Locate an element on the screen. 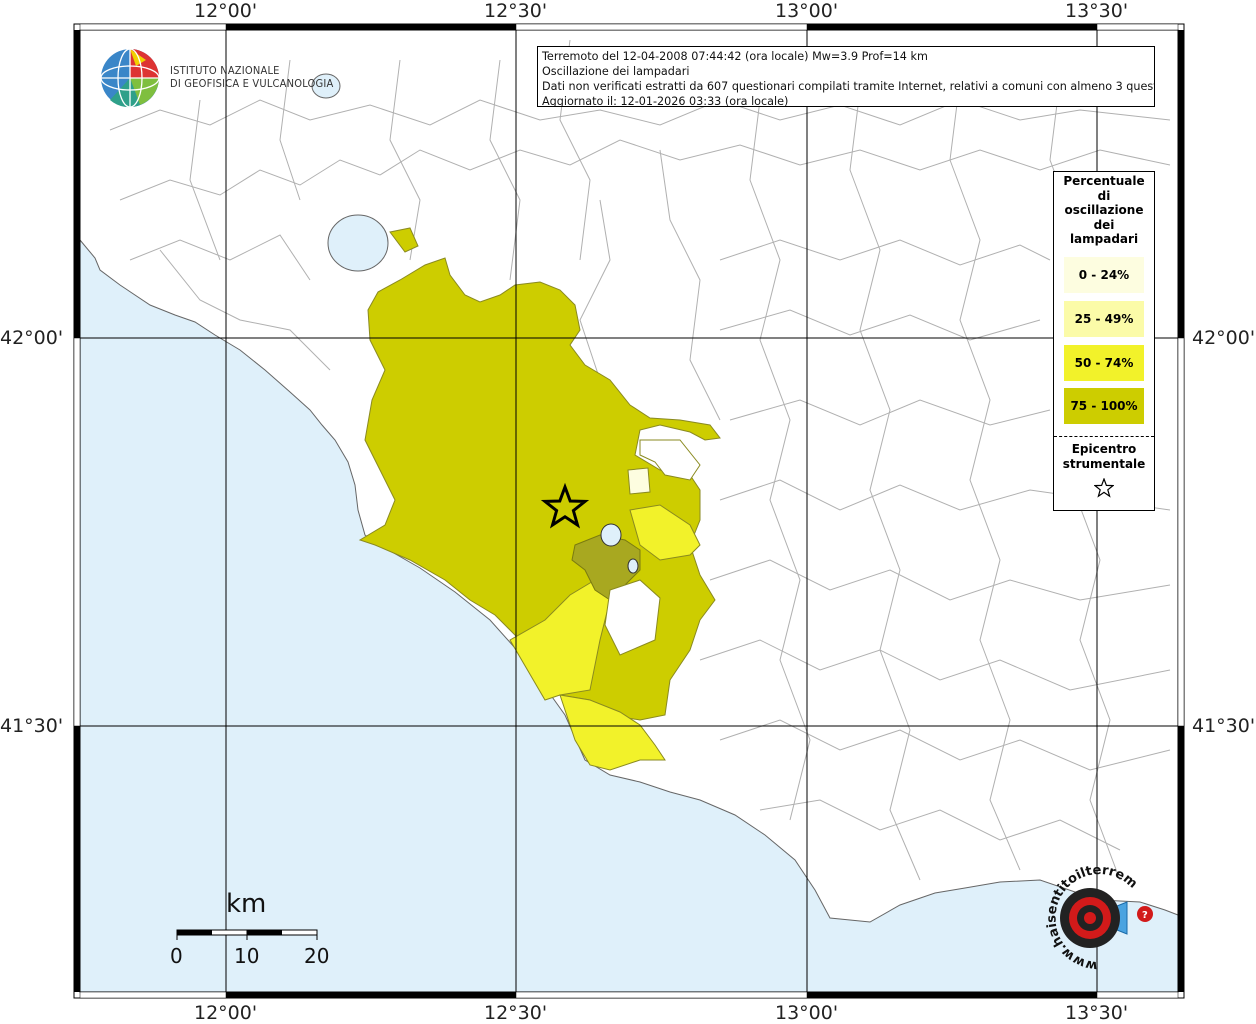 This screenshot has width=1256, height=1024. lake-nemi is located at coordinates (633, 566).